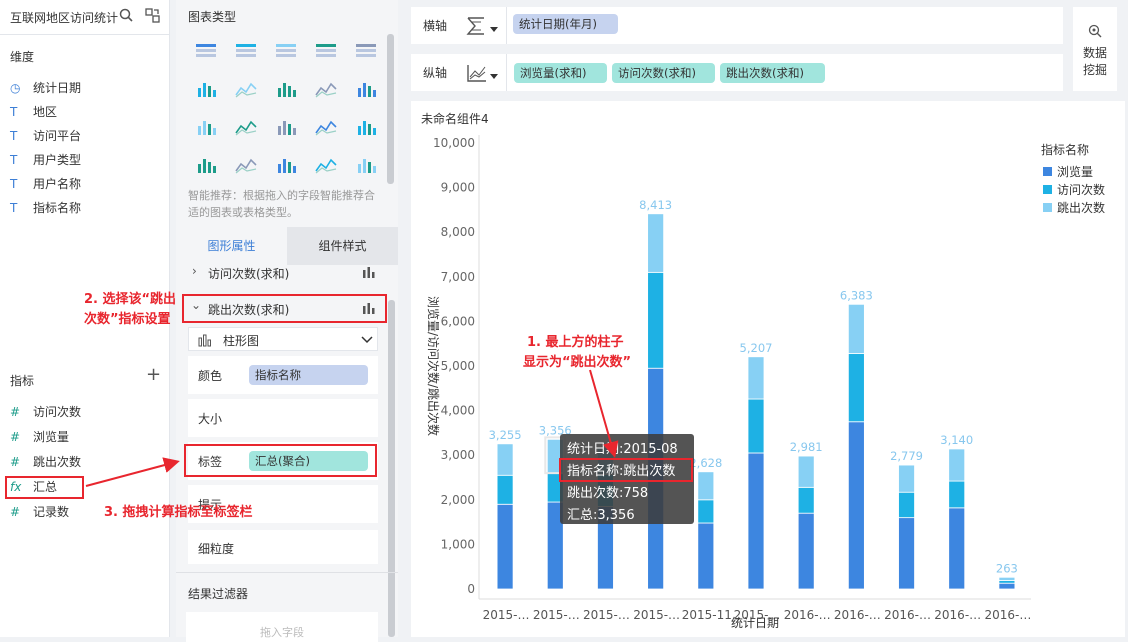 Image resolution: width=1128 pixels, height=642 pixels. Describe the element at coordinates (282, 627) in the screenshot. I see `filter-drop-zone: 拖入字段` at that location.